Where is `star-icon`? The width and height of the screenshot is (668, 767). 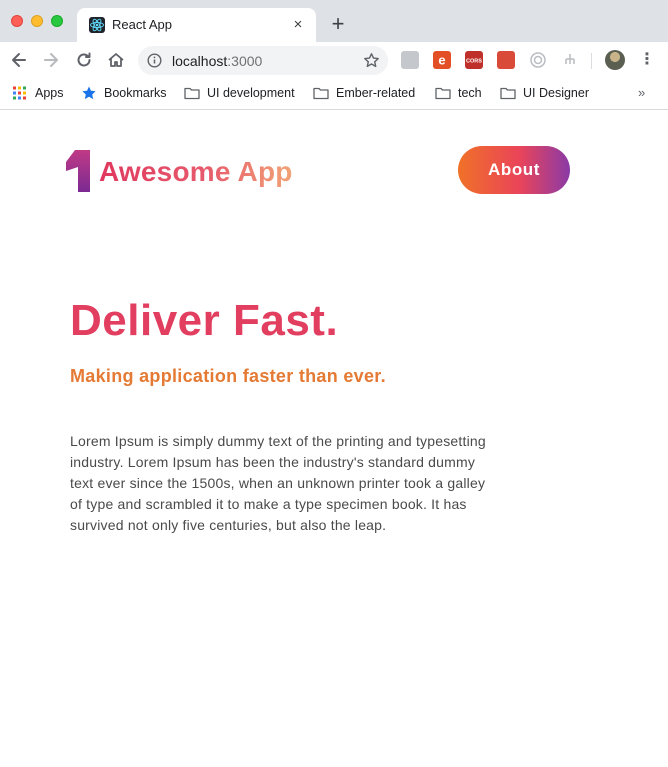 star-icon is located at coordinates (89, 93).